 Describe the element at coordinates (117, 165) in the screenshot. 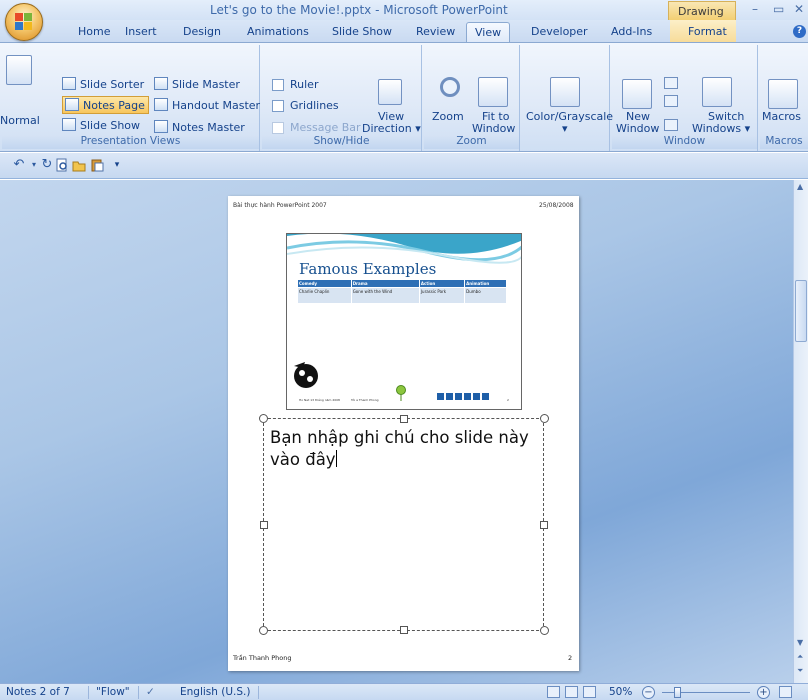

I see `customize-toolbar-icon: ▾` at that location.